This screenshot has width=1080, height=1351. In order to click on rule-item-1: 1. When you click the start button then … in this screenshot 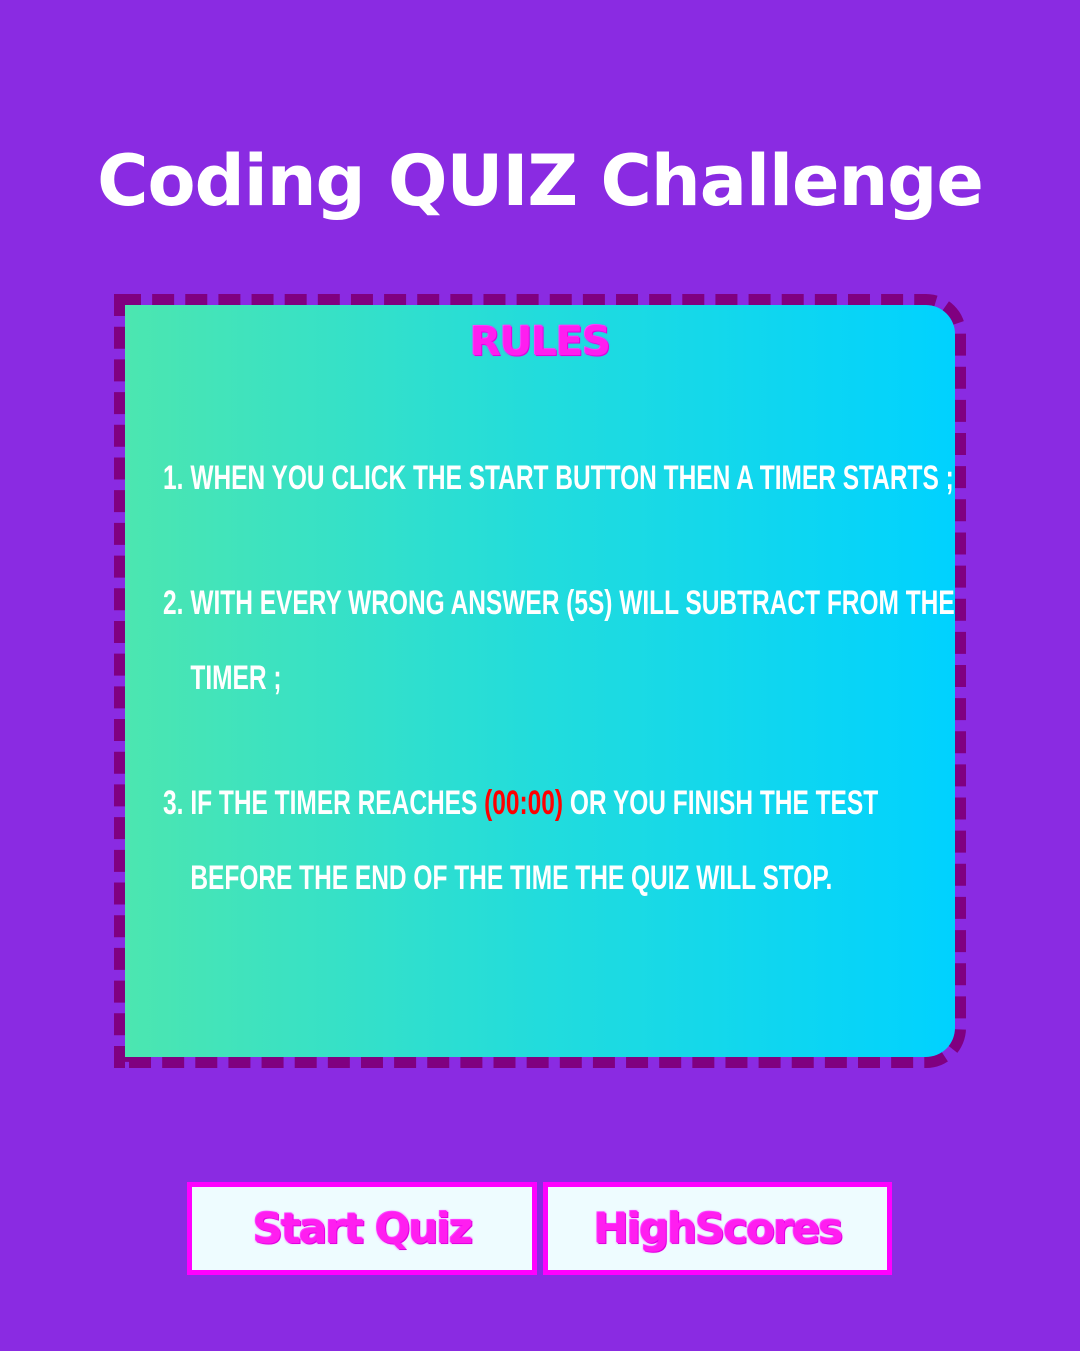, I will do `click(572, 478)`.